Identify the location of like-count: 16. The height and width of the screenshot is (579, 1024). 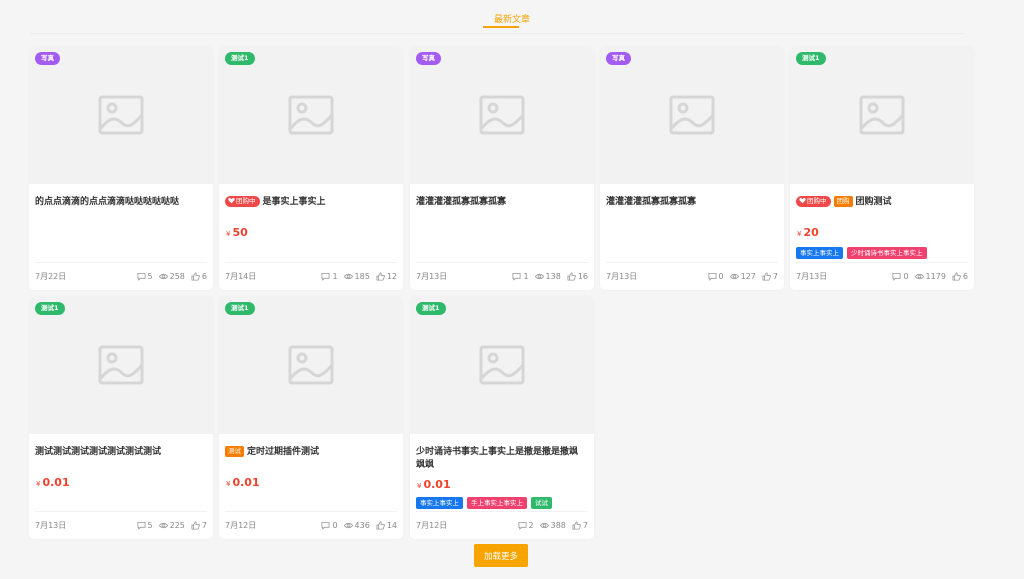
(577, 276).